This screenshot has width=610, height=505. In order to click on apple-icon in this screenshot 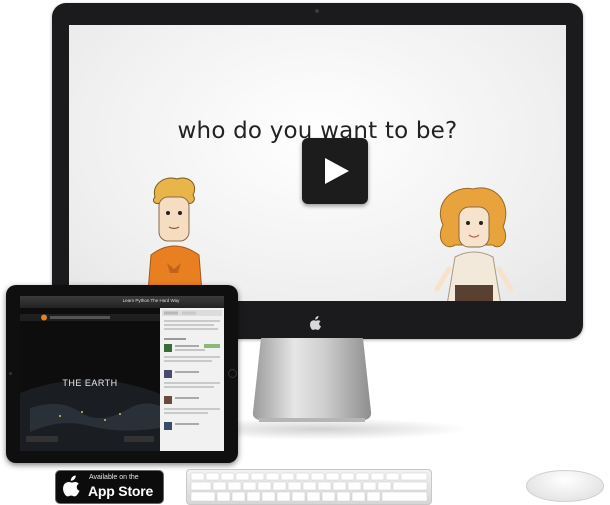, I will do `click(72, 488)`.